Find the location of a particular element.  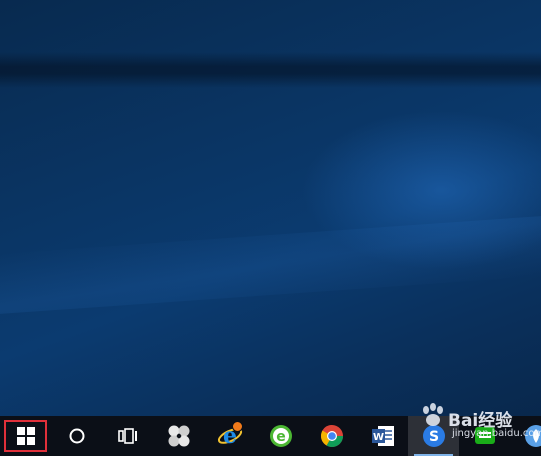

blue-circle-app-icon is located at coordinates (532, 436).